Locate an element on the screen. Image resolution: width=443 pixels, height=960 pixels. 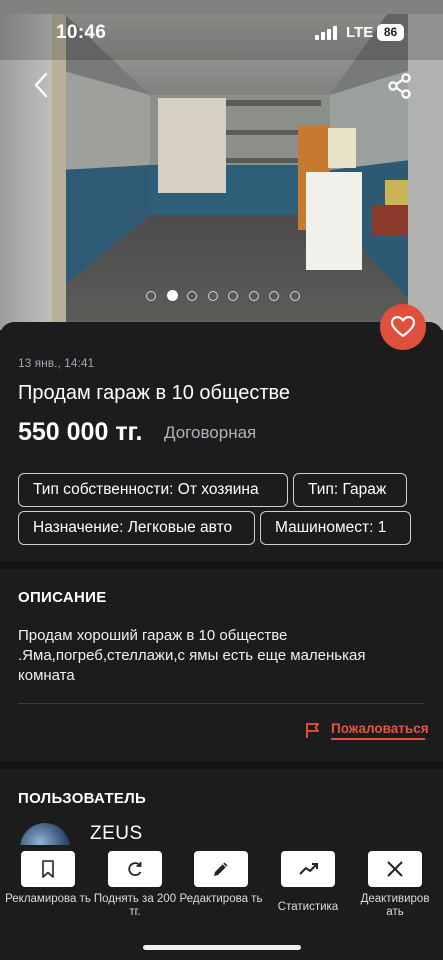
home-indicator is located at coordinates (222, 947).